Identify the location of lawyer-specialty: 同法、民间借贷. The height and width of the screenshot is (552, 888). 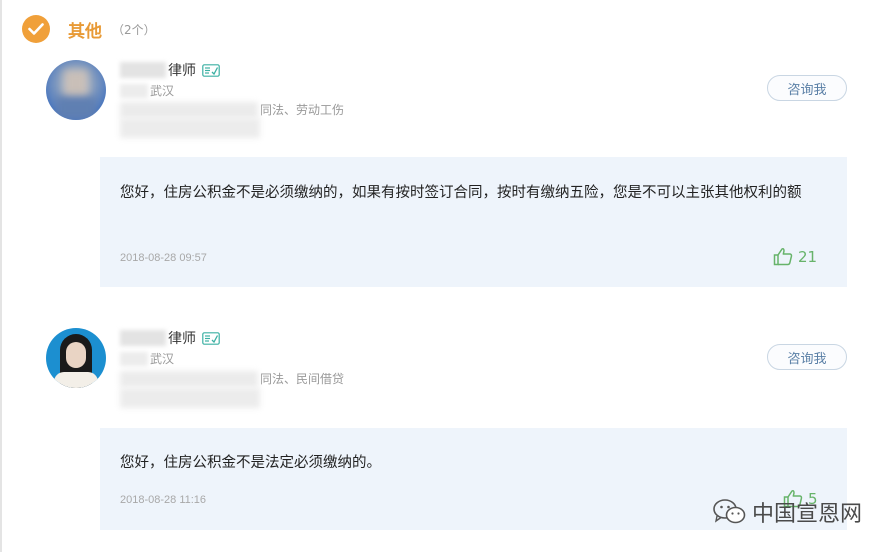
(232, 378).